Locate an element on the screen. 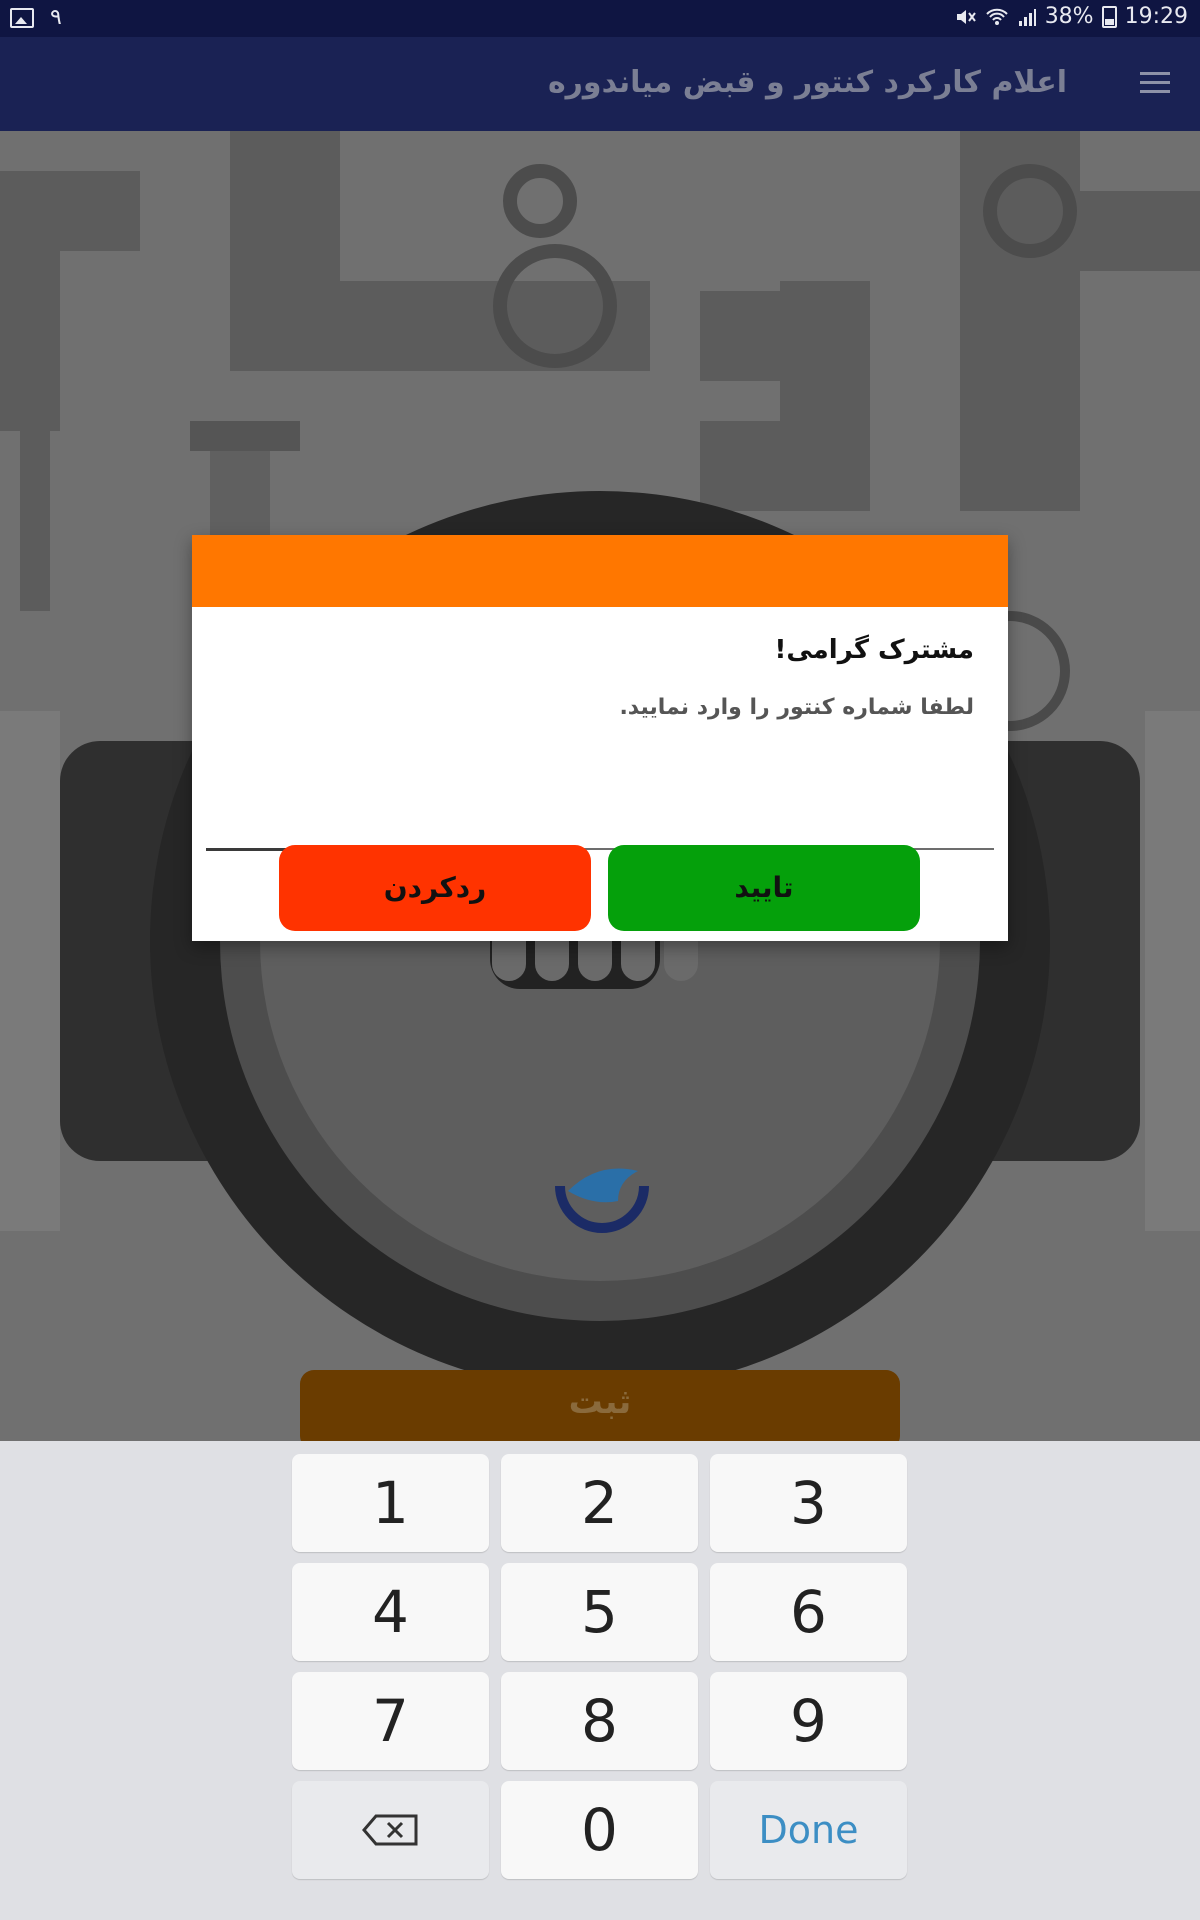 The width and height of the screenshot is (1200, 1920). app-bar: اعلام کارکرد کنتور و قبض میاندوره is located at coordinates (600, 84).